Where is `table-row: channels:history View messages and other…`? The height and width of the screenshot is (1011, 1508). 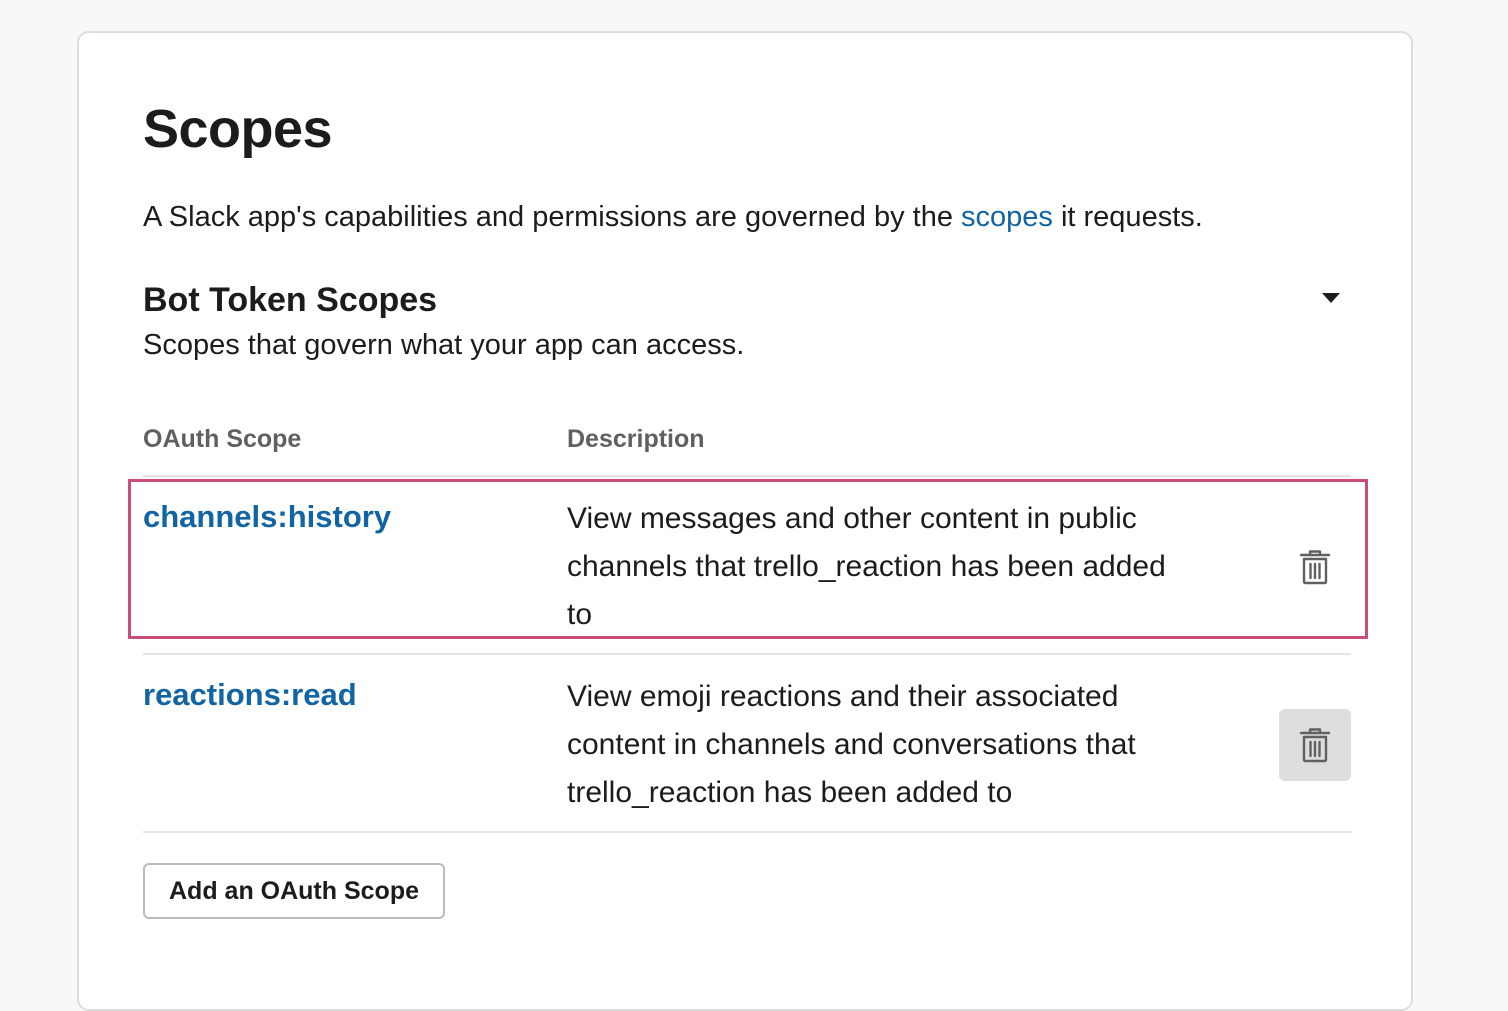 table-row: channels:history View messages and other… is located at coordinates (748, 566).